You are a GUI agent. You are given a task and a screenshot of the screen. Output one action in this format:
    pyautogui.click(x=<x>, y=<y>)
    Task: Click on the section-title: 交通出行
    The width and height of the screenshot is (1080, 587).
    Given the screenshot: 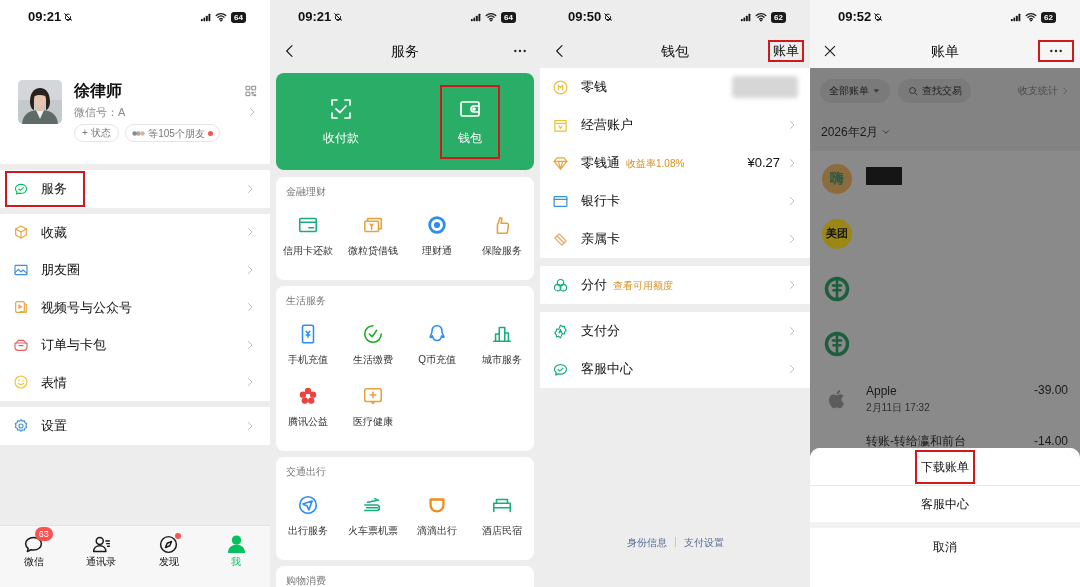 What is the action you would take?
    pyautogui.click(x=306, y=472)
    